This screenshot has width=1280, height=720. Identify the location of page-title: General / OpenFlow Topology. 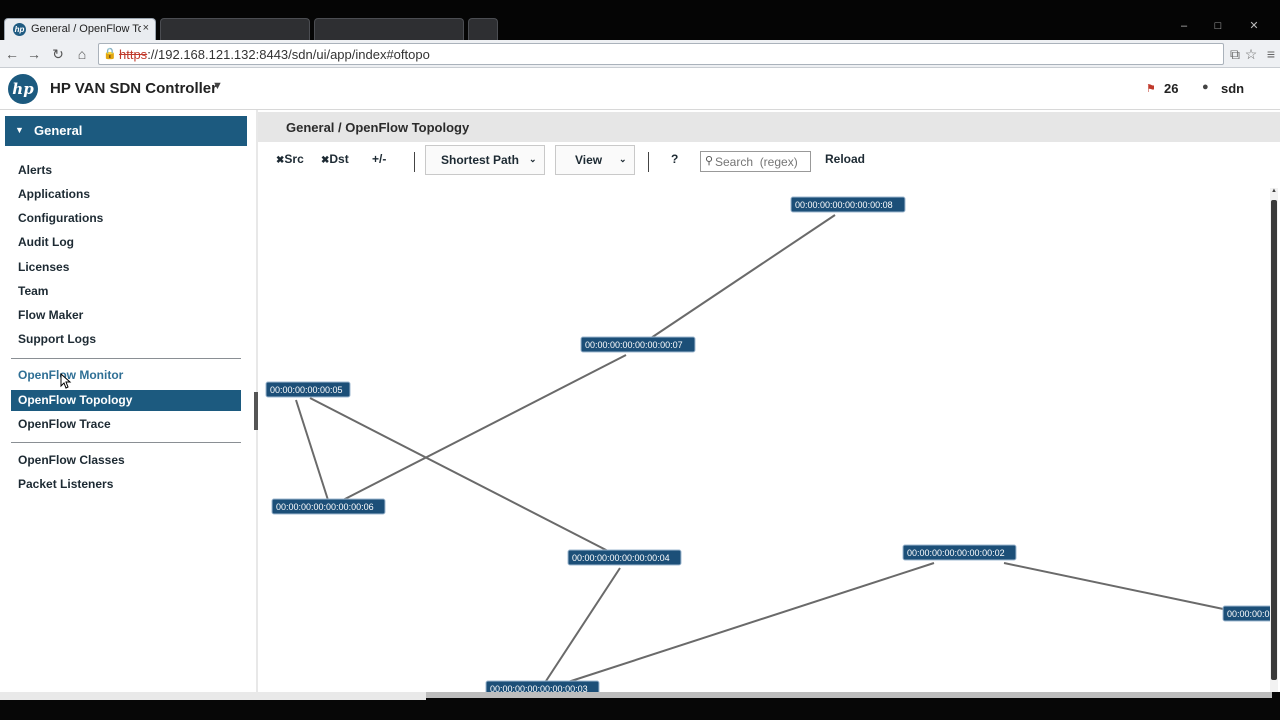
(378, 127).